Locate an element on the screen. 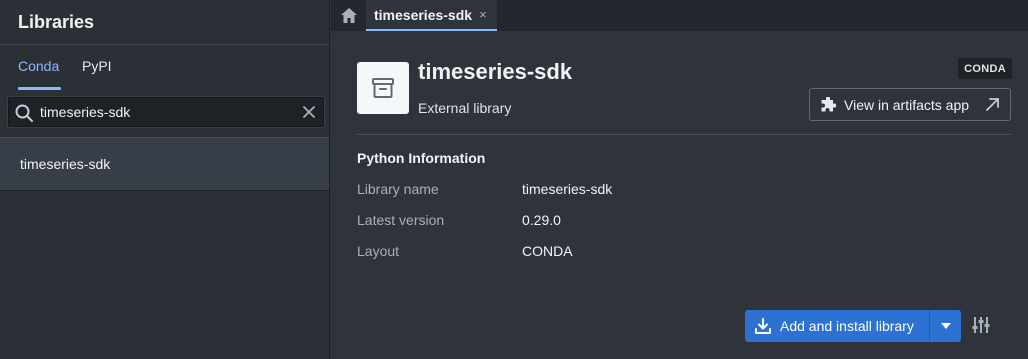 The height and width of the screenshot is (359, 1028). search-box is located at coordinates (166, 112).